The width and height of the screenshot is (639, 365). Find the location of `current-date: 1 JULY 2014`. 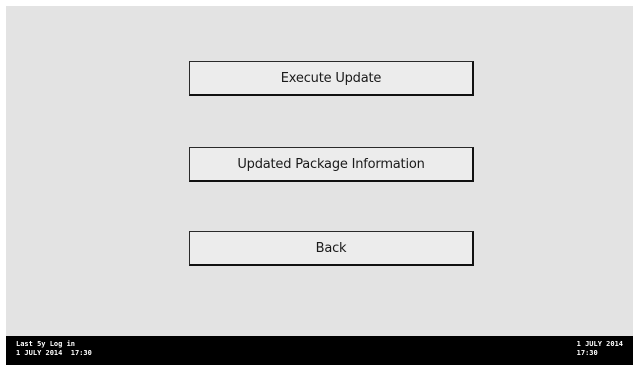

current-date: 1 JULY 2014 is located at coordinates (599, 344).